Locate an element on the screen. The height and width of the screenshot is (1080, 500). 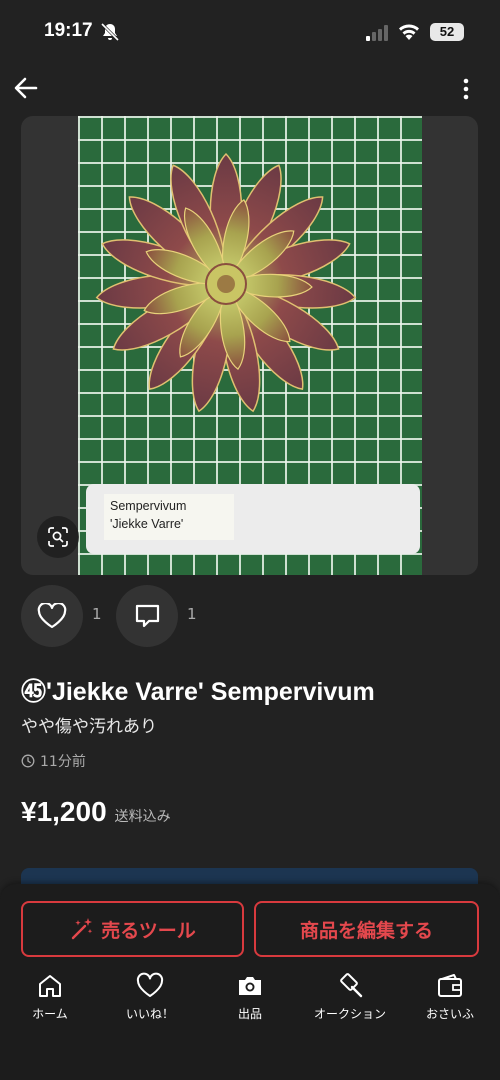
bell-off-icon is located at coordinates (110, 32).